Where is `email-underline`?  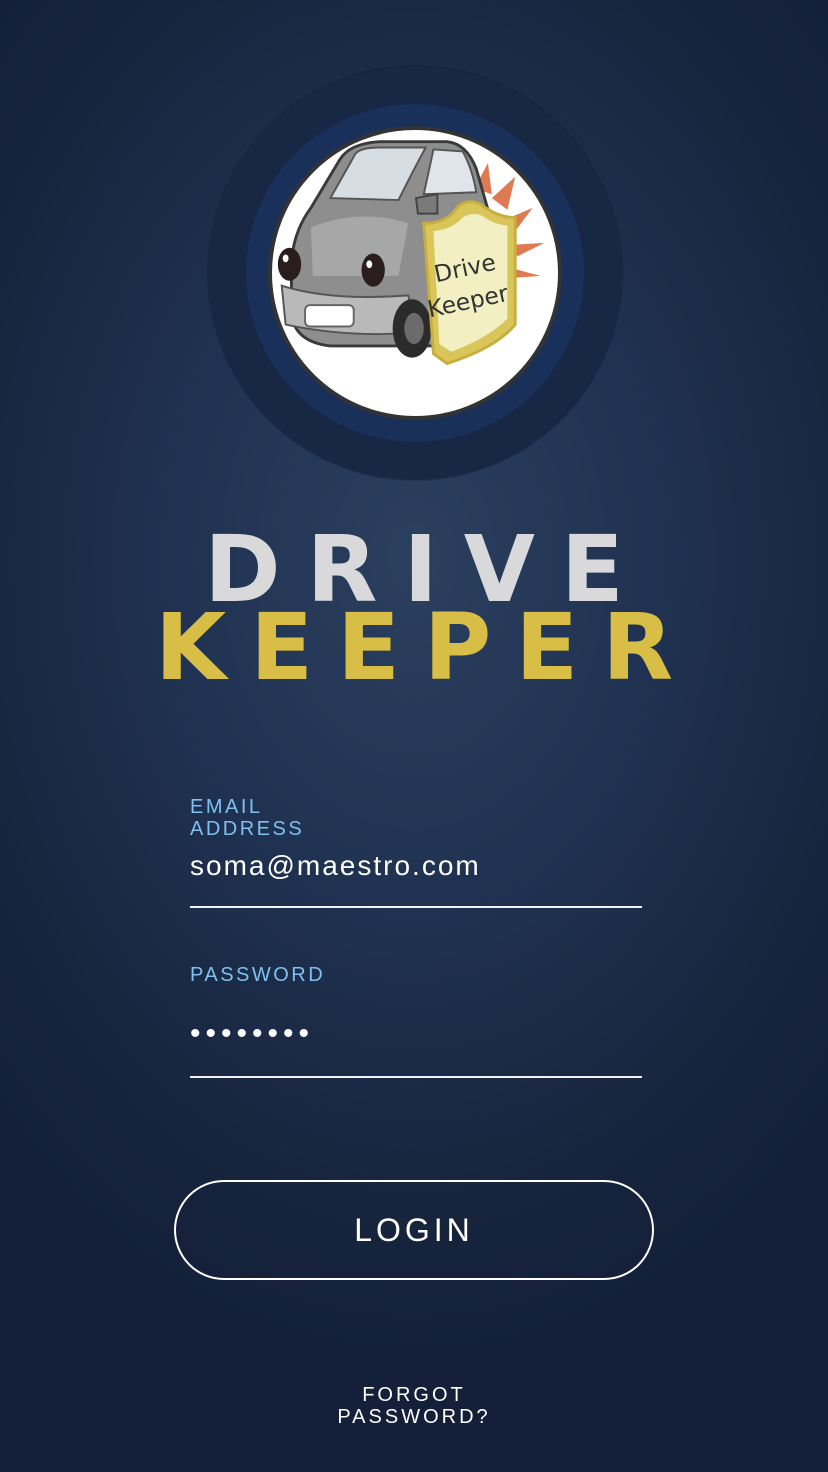 email-underline is located at coordinates (416, 907).